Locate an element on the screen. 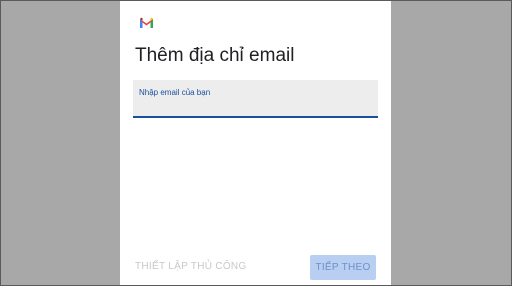 The image size is (512, 286). email-input is located at coordinates (254, 107).